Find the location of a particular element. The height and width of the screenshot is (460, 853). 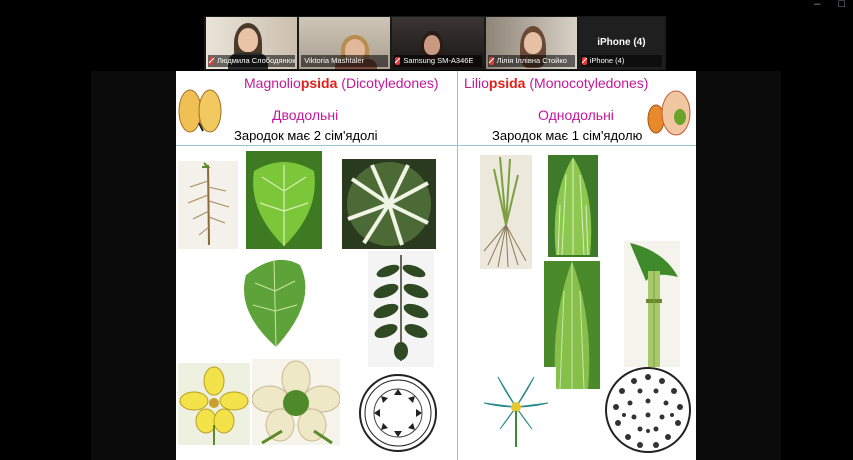

monocot-stem-cross-section-image is located at coordinates (648, 410).